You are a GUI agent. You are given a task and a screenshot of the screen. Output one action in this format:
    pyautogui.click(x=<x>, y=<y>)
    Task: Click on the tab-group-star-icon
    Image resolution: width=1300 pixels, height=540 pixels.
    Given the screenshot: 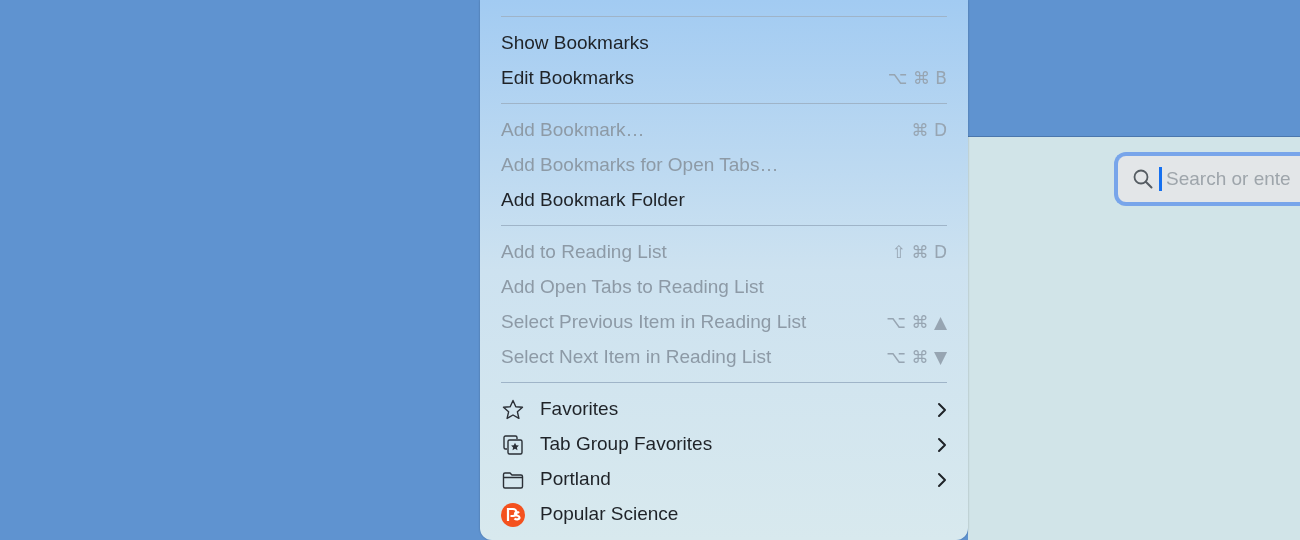 What is the action you would take?
    pyautogui.click(x=513, y=444)
    